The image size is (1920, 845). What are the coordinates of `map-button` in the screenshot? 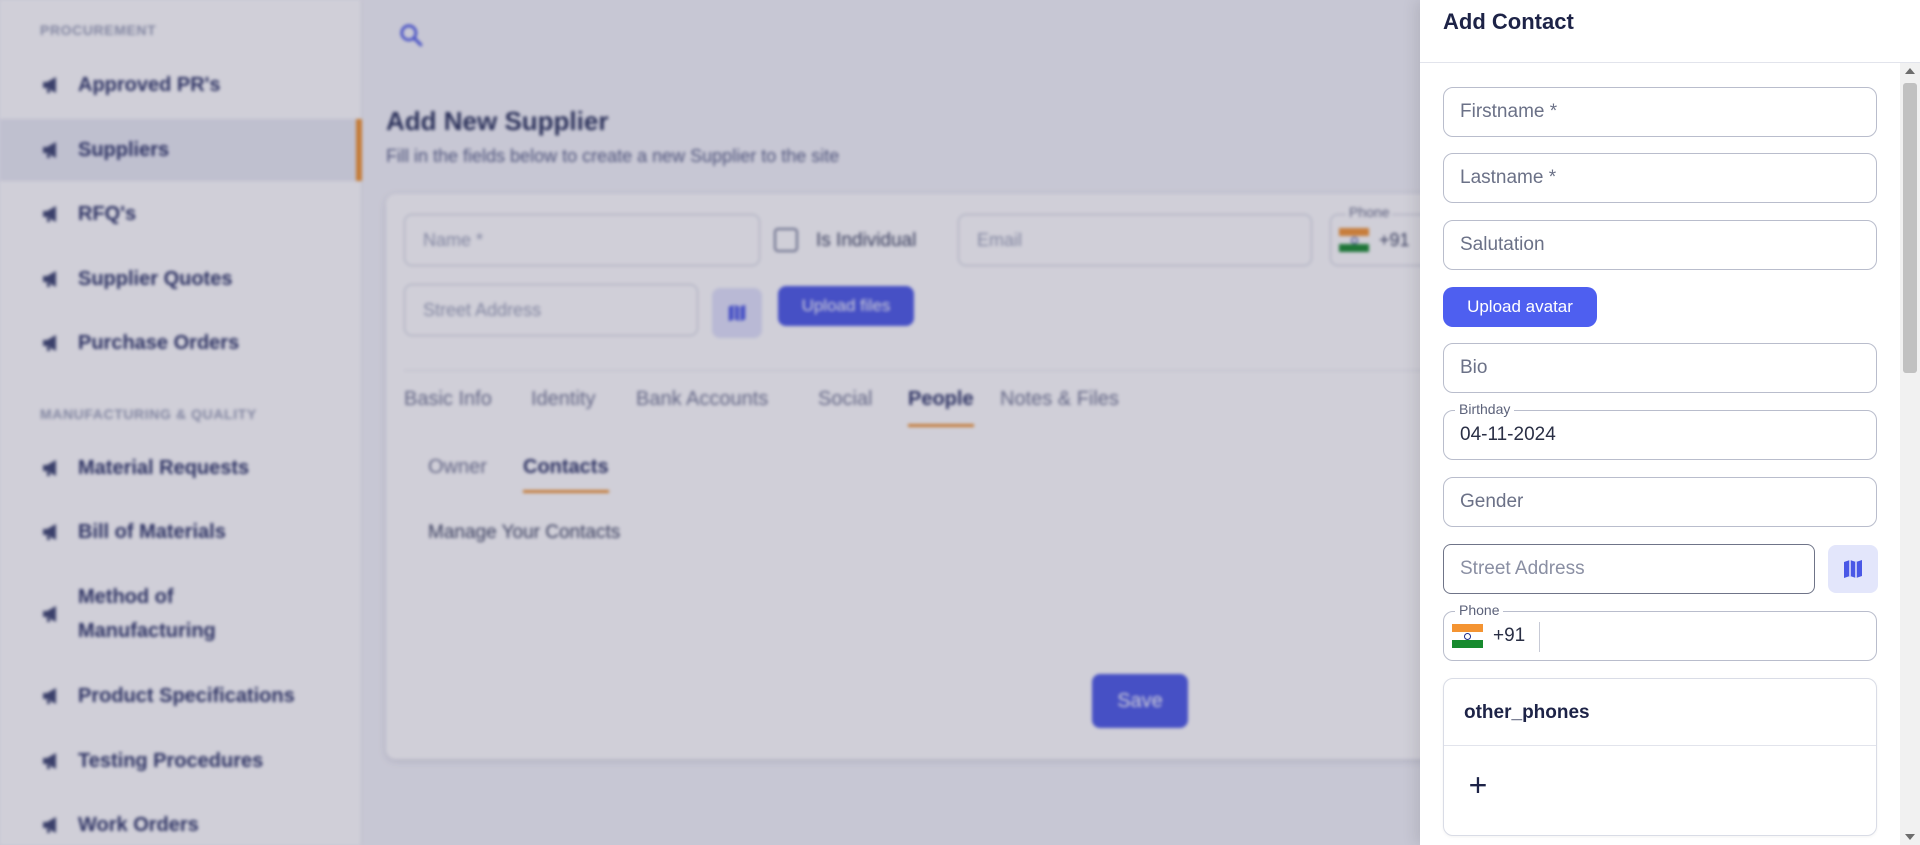 It's located at (1853, 569).